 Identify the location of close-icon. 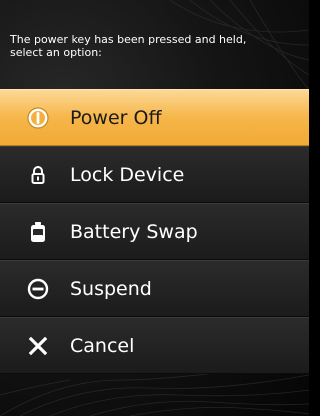
(38, 346).